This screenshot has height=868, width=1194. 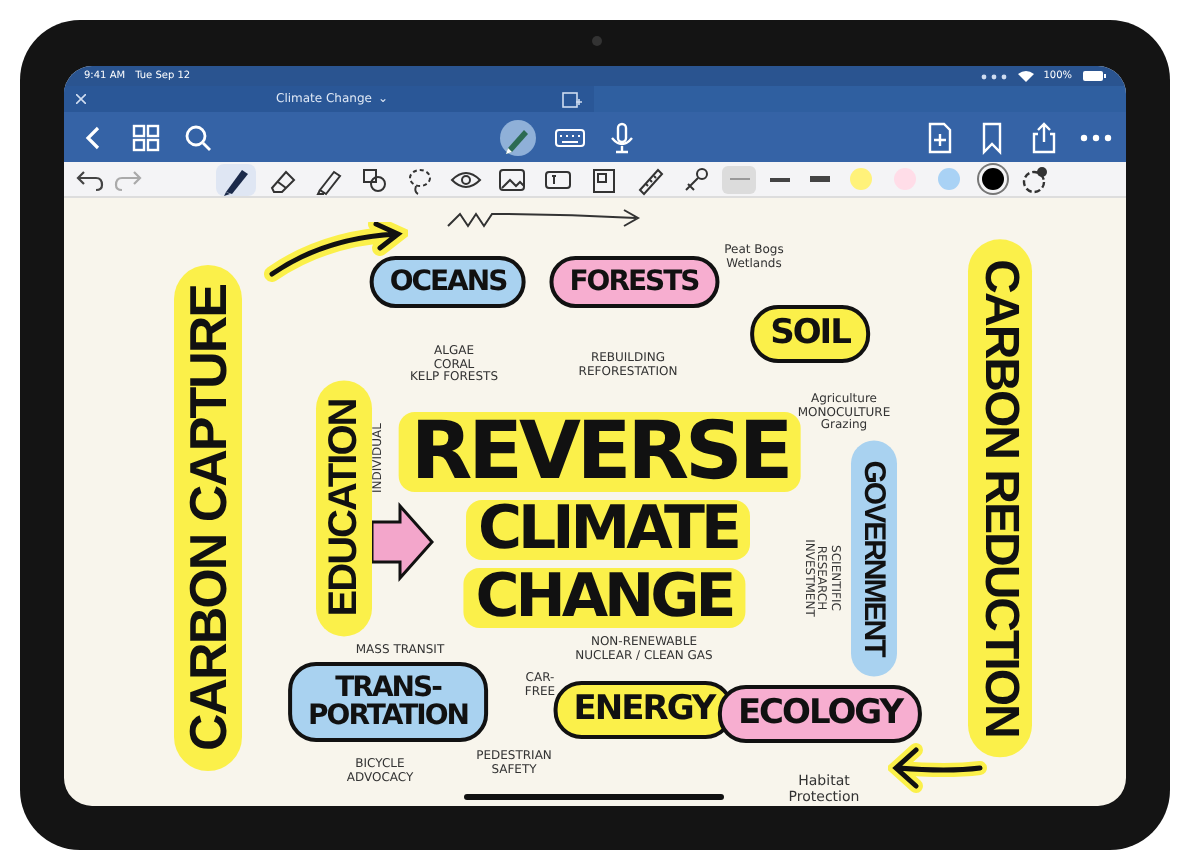 What do you see at coordinates (634, 282) in the screenshot?
I see `handwritten-label: FORESTS` at bounding box center [634, 282].